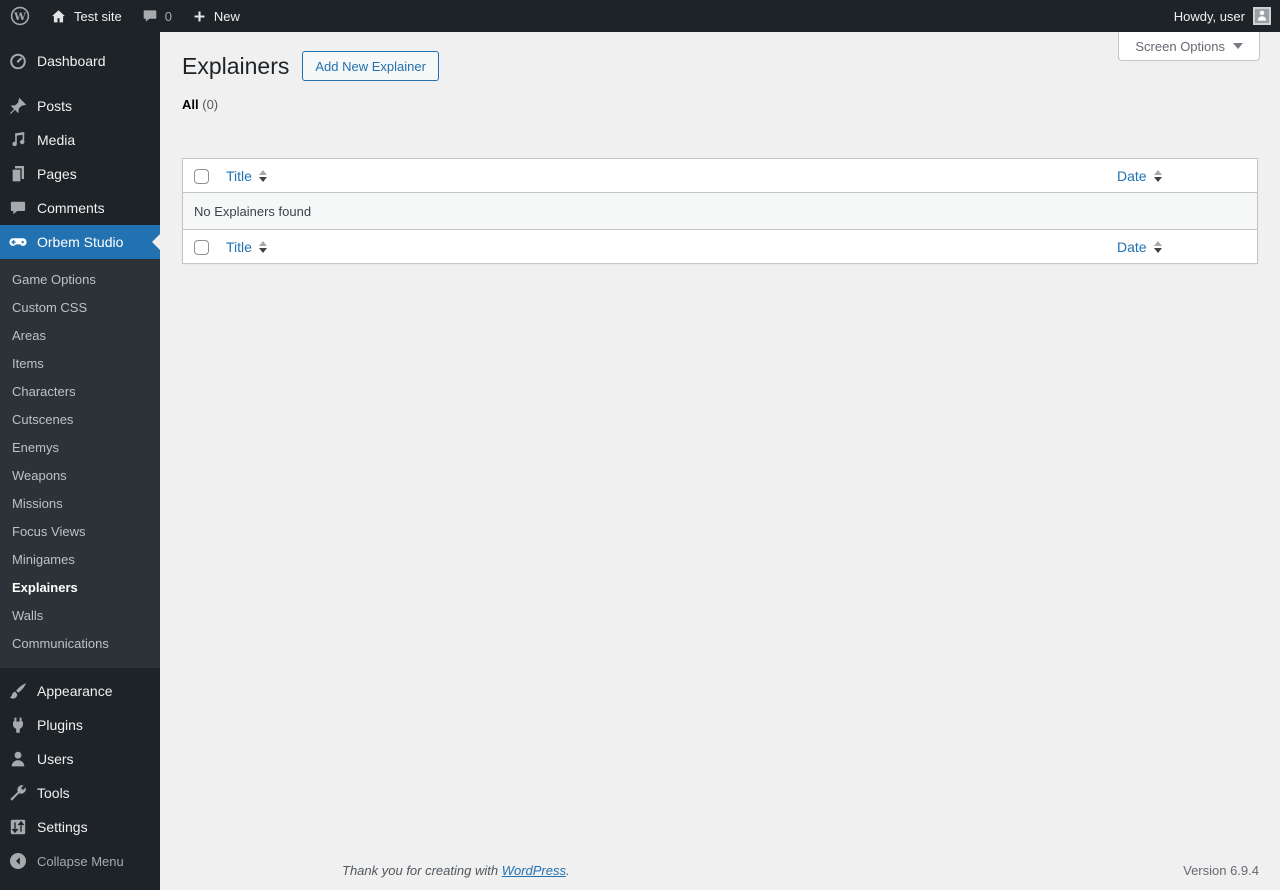 This screenshot has height=890, width=1280. I want to click on admin-bar: W Test site 0 New Howdy, user, so click(640, 16).